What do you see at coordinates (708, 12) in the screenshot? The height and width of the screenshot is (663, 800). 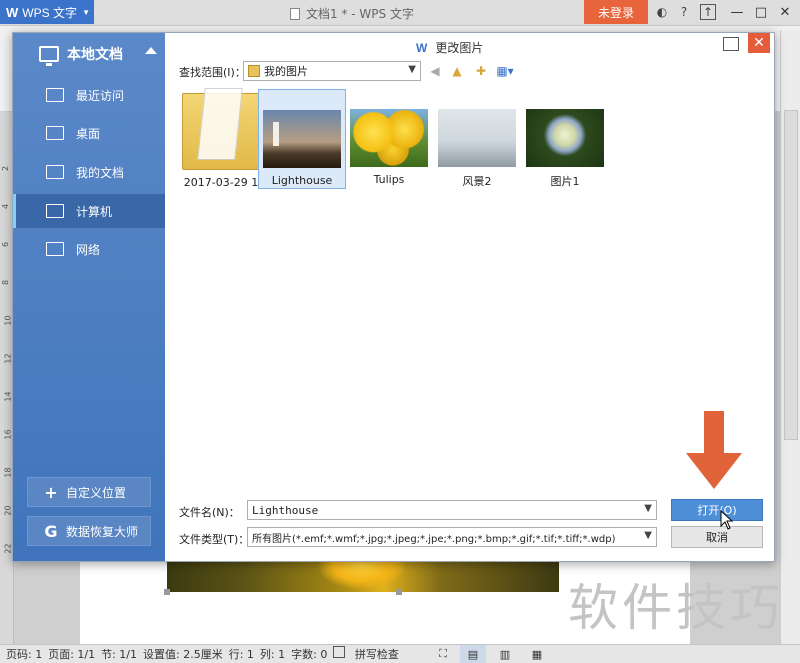 I see `upload-icon: ↑` at bounding box center [708, 12].